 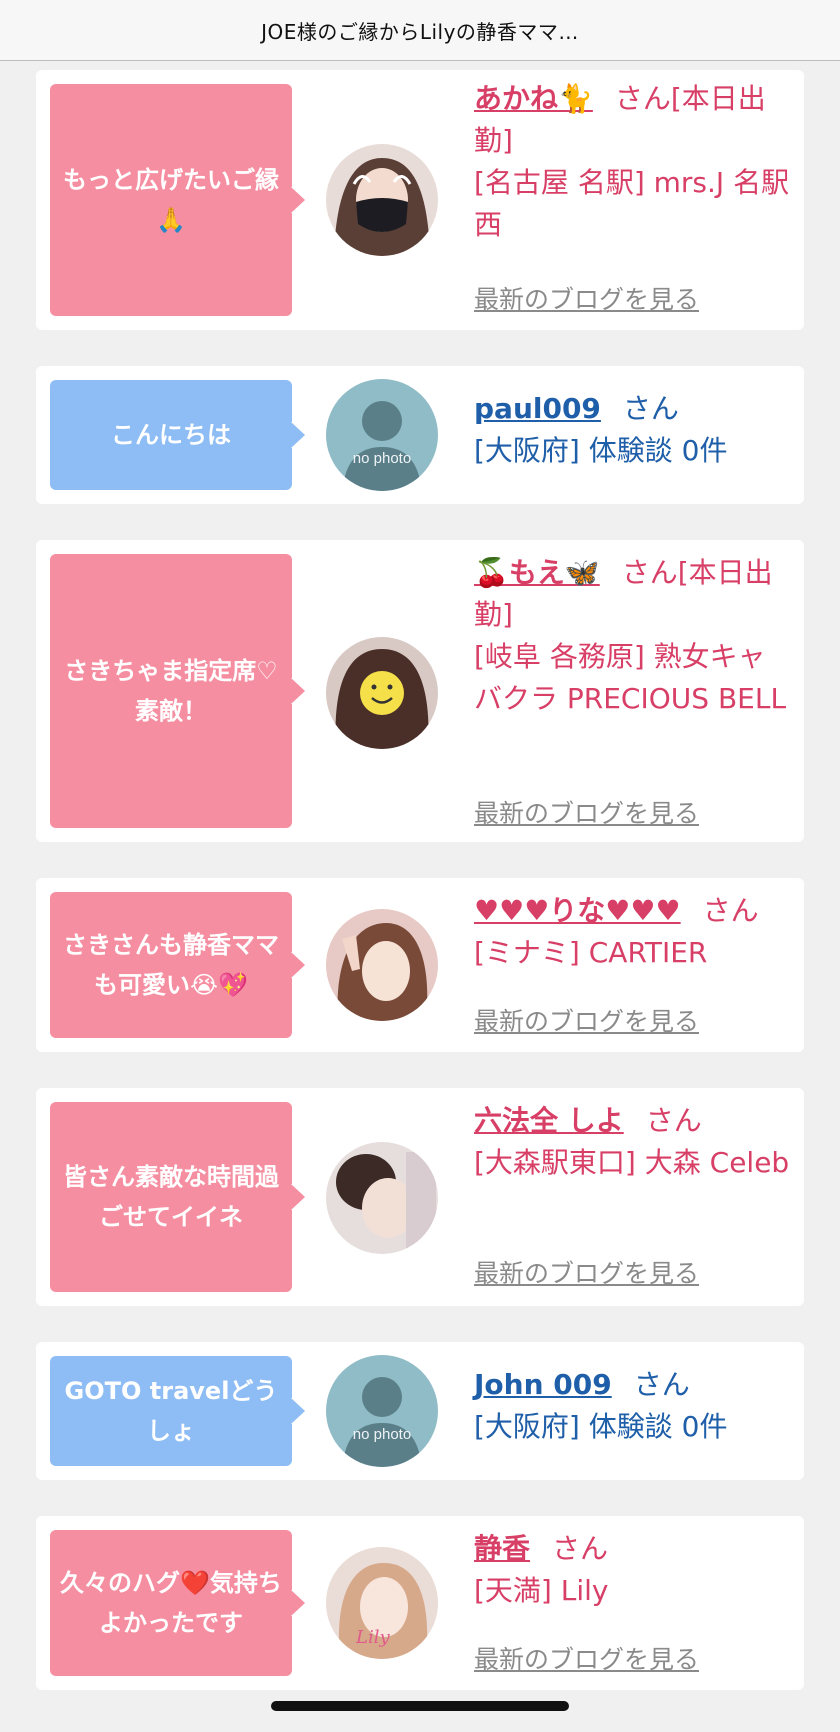 I want to click on woman-peace-icon, so click(x=382, y=965).